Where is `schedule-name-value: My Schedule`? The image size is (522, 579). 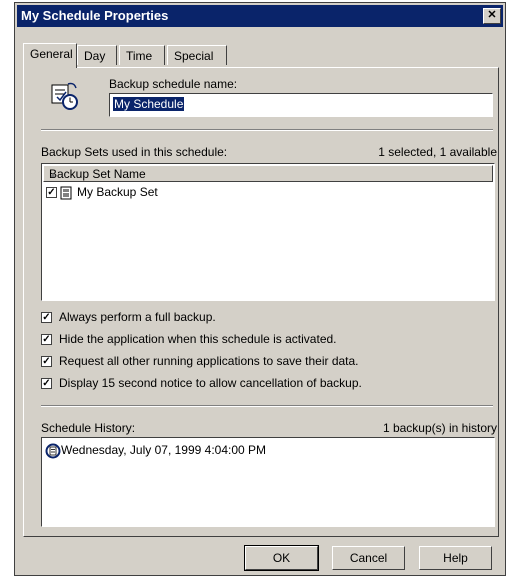 schedule-name-value: My Schedule is located at coordinates (149, 104).